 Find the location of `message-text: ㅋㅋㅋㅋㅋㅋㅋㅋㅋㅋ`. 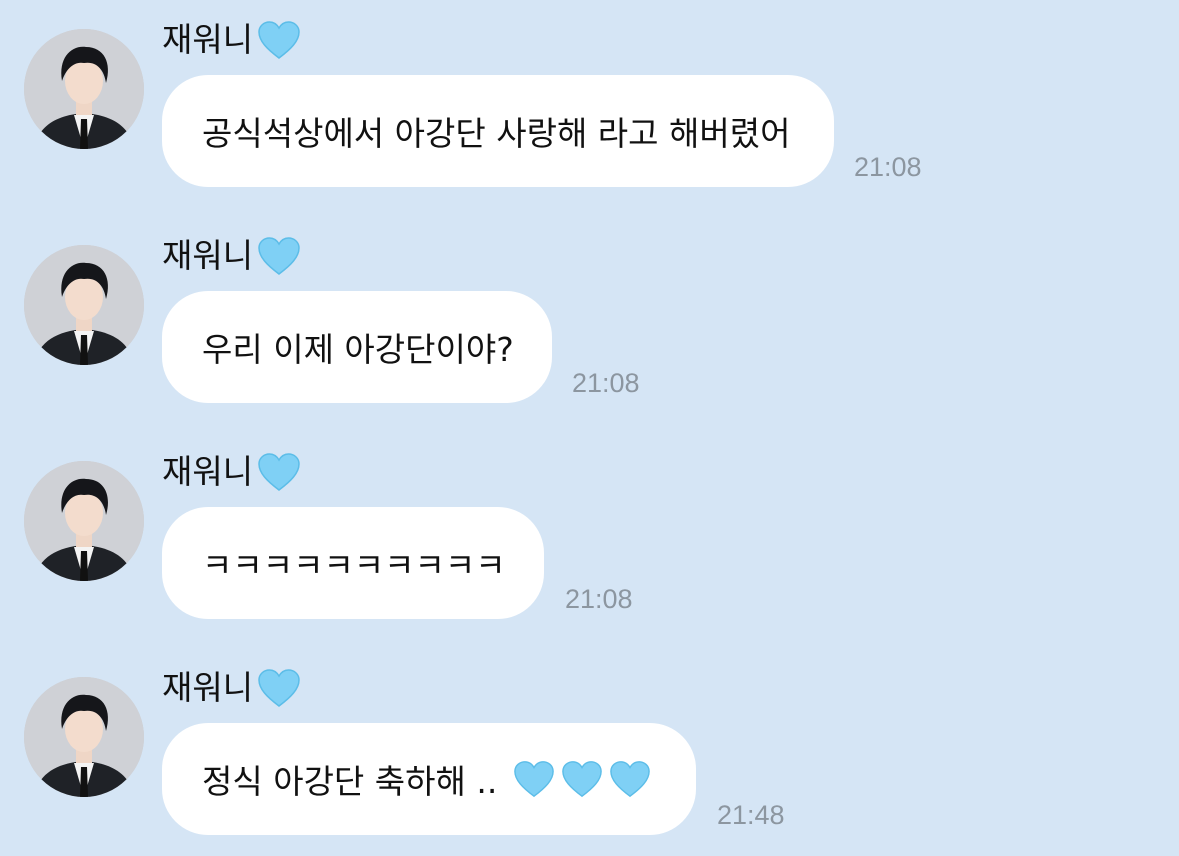

message-text: ㅋㅋㅋㅋㅋㅋㅋㅋㅋㅋ is located at coordinates (354, 565).